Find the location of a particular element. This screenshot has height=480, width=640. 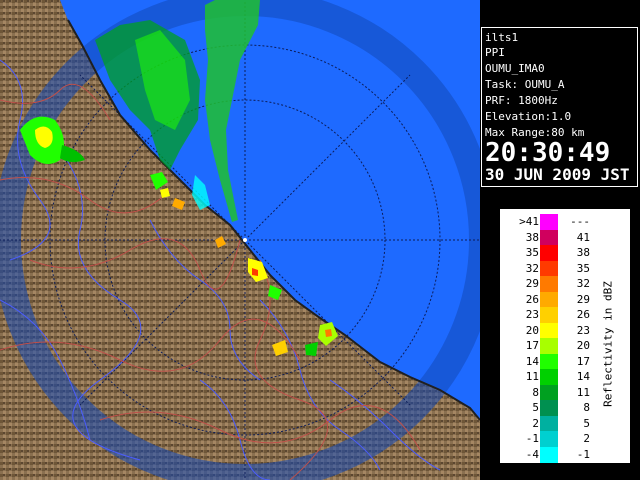

legend-high-value: 17 is located at coordinates (583, 361).